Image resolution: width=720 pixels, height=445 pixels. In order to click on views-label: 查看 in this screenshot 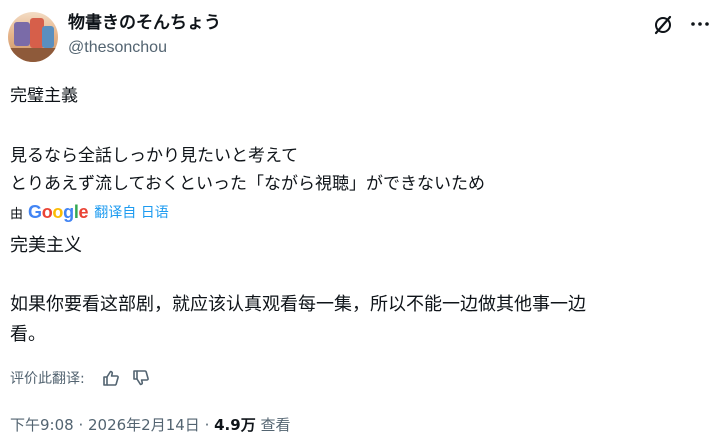, I will do `click(273, 425)`.